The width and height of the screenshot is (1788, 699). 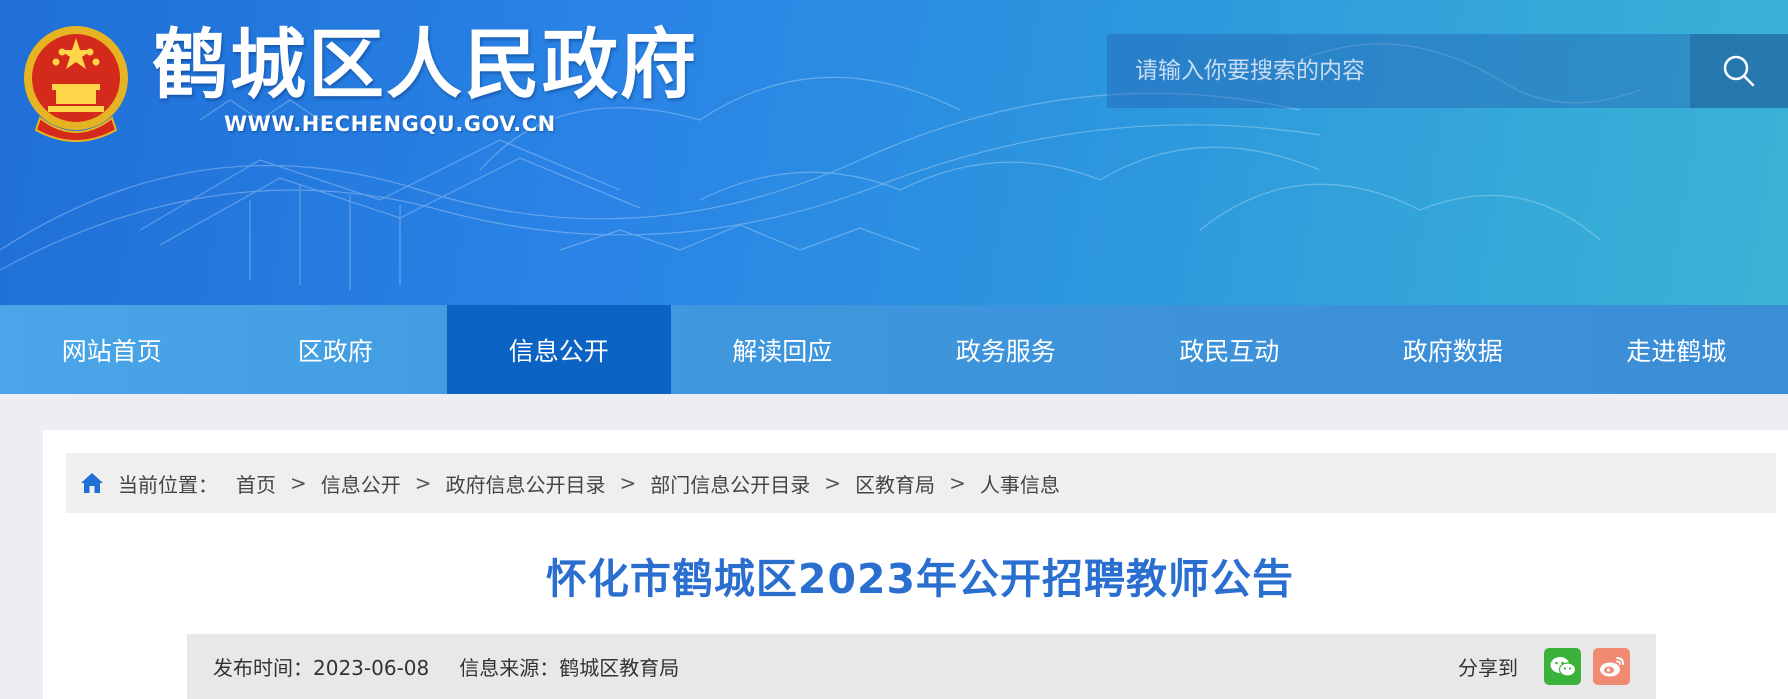 I want to click on search-input, so click(x=1398, y=71).